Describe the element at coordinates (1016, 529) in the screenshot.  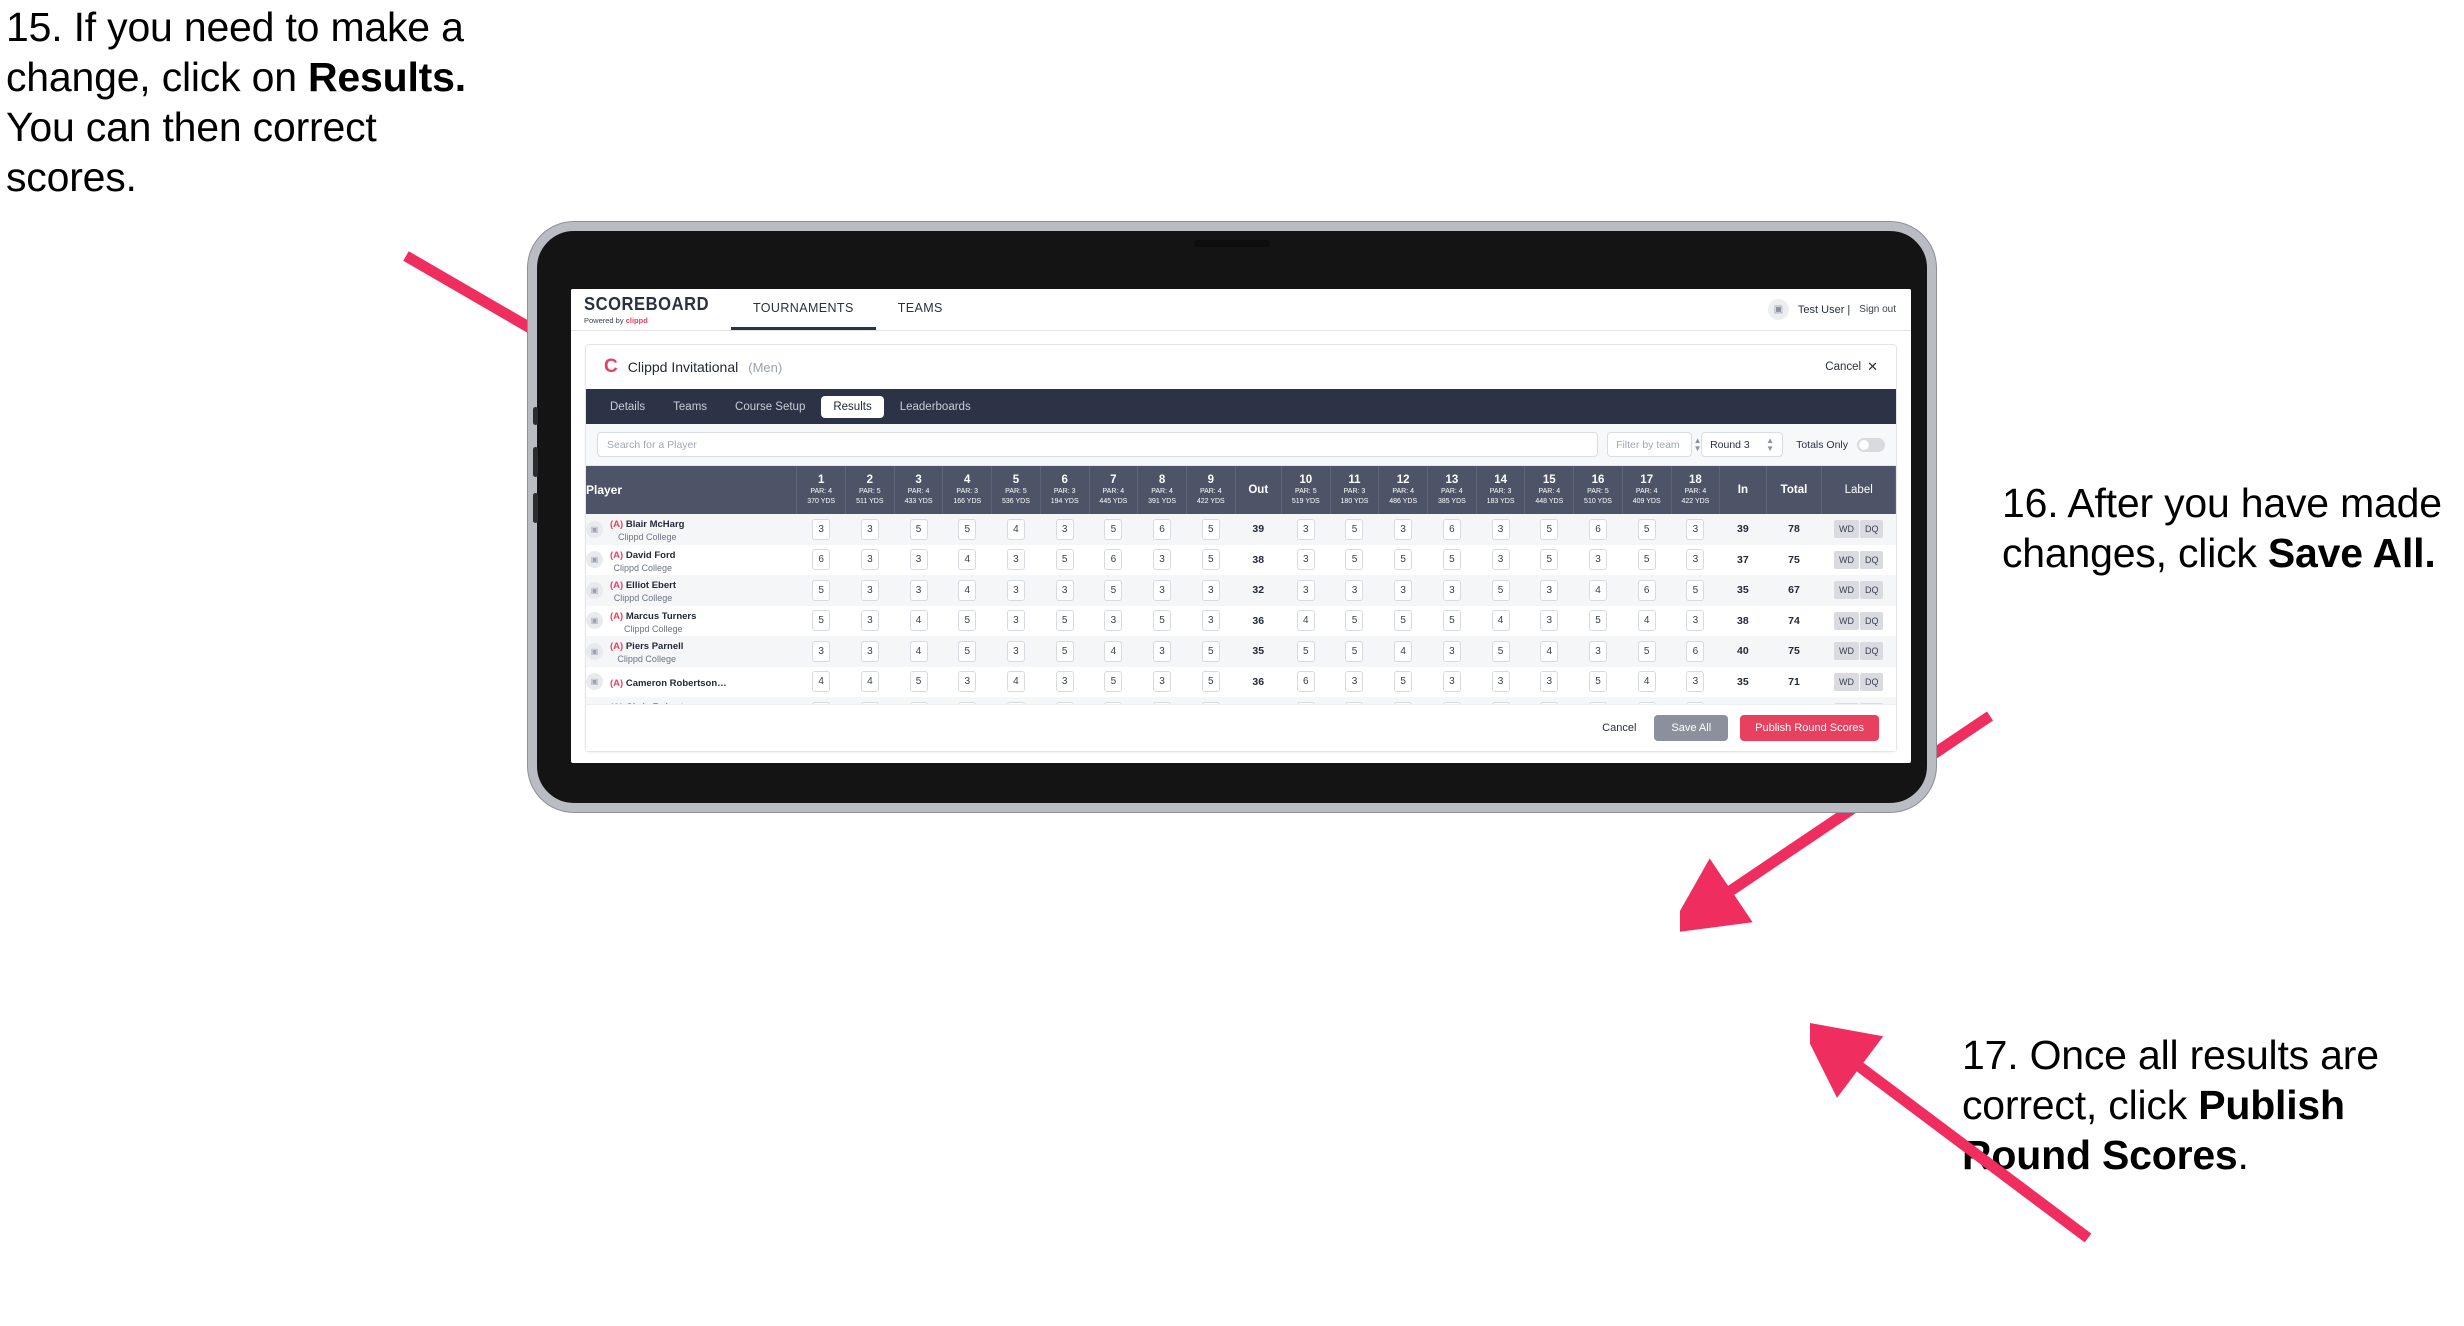
I see `score-cell-hole-5: 4` at that location.